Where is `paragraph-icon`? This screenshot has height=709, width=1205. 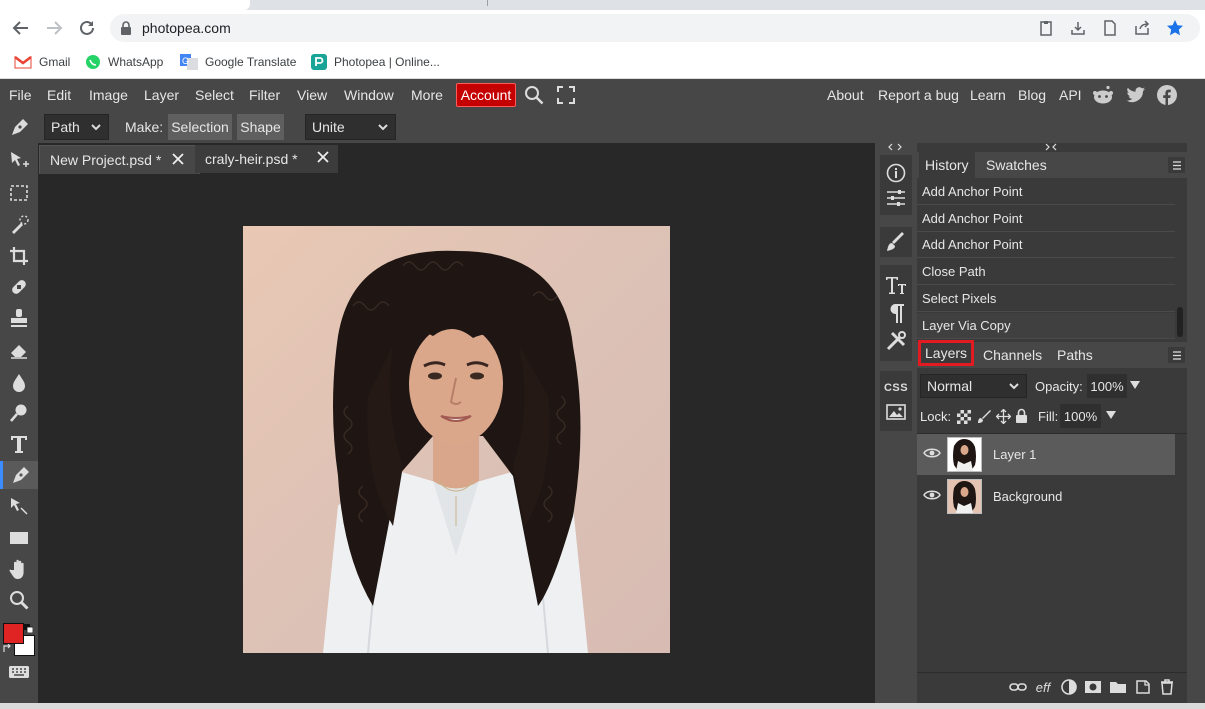 paragraph-icon is located at coordinates (896, 313).